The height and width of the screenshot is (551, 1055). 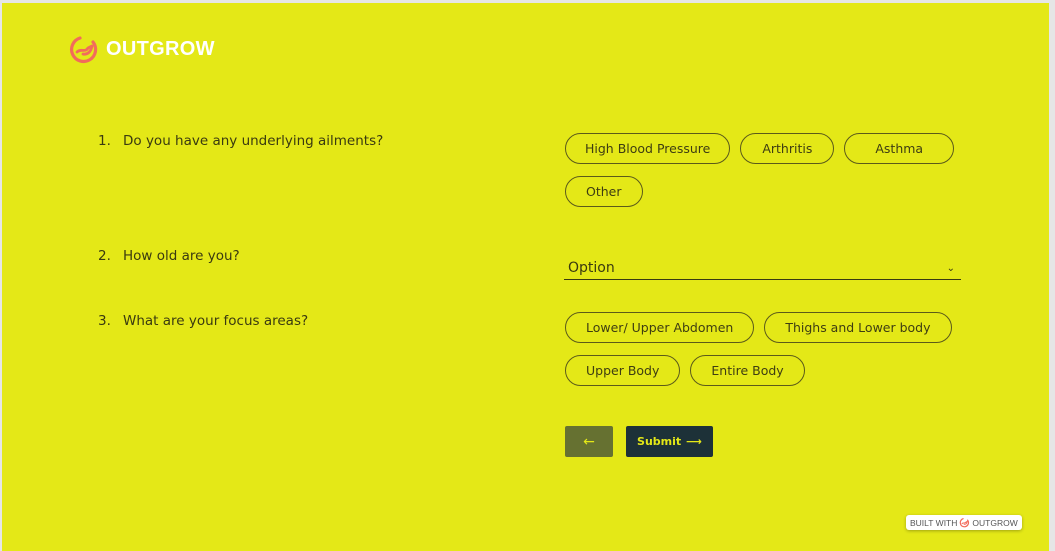 I want to click on built-with-brand: OUTGROW, so click(x=995, y=522).